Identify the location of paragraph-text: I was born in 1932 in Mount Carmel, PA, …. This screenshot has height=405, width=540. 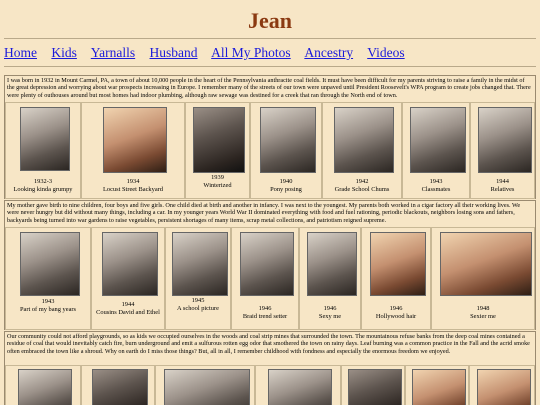
(269, 88).